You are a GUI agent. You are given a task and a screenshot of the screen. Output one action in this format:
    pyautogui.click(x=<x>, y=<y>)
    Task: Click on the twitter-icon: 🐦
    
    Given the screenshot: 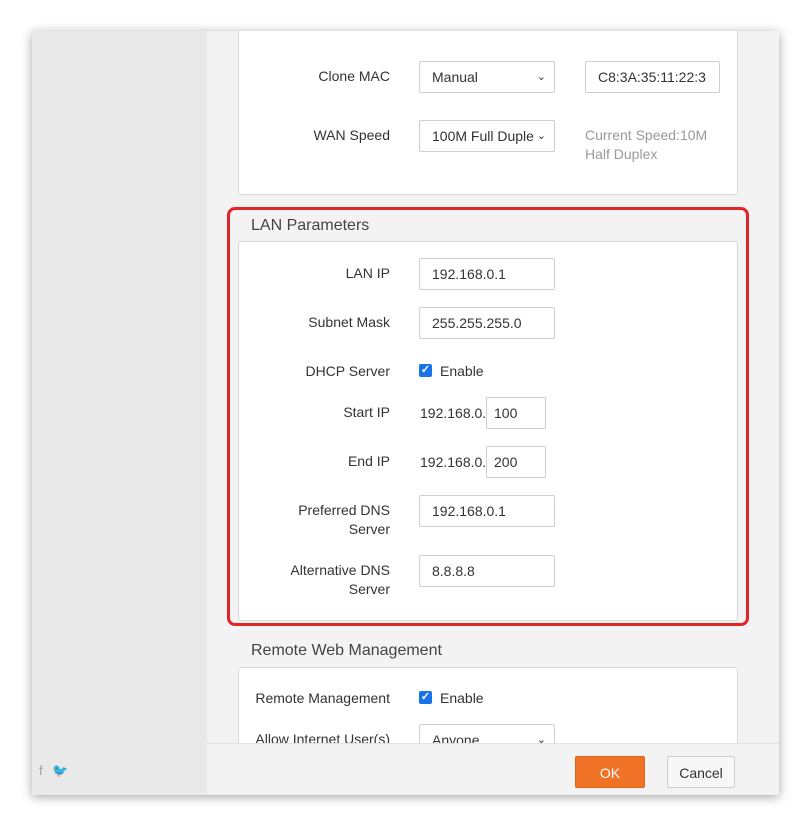 What is the action you would take?
    pyautogui.click(x=60, y=770)
    